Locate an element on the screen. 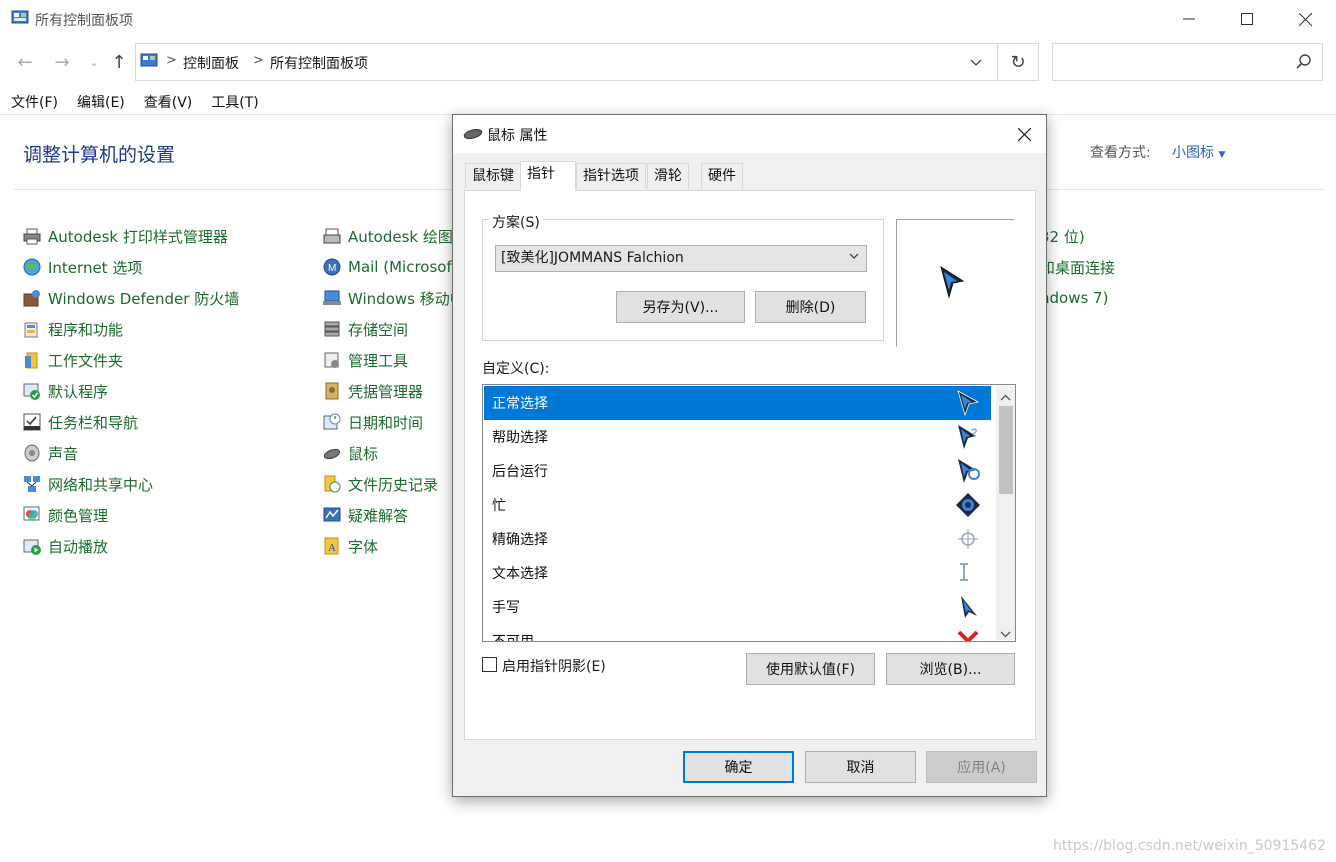 Image resolution: width=1336 pixels, height=862 pixels. cp-item-credential-manager: 凭据管理器 is located at coordinates (373, 391).